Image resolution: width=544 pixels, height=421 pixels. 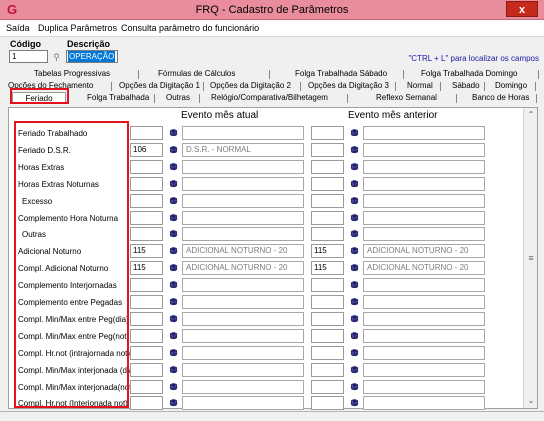 I want to click on tab-banco-horas: Banco de Horas, so click(x=500, y=98).